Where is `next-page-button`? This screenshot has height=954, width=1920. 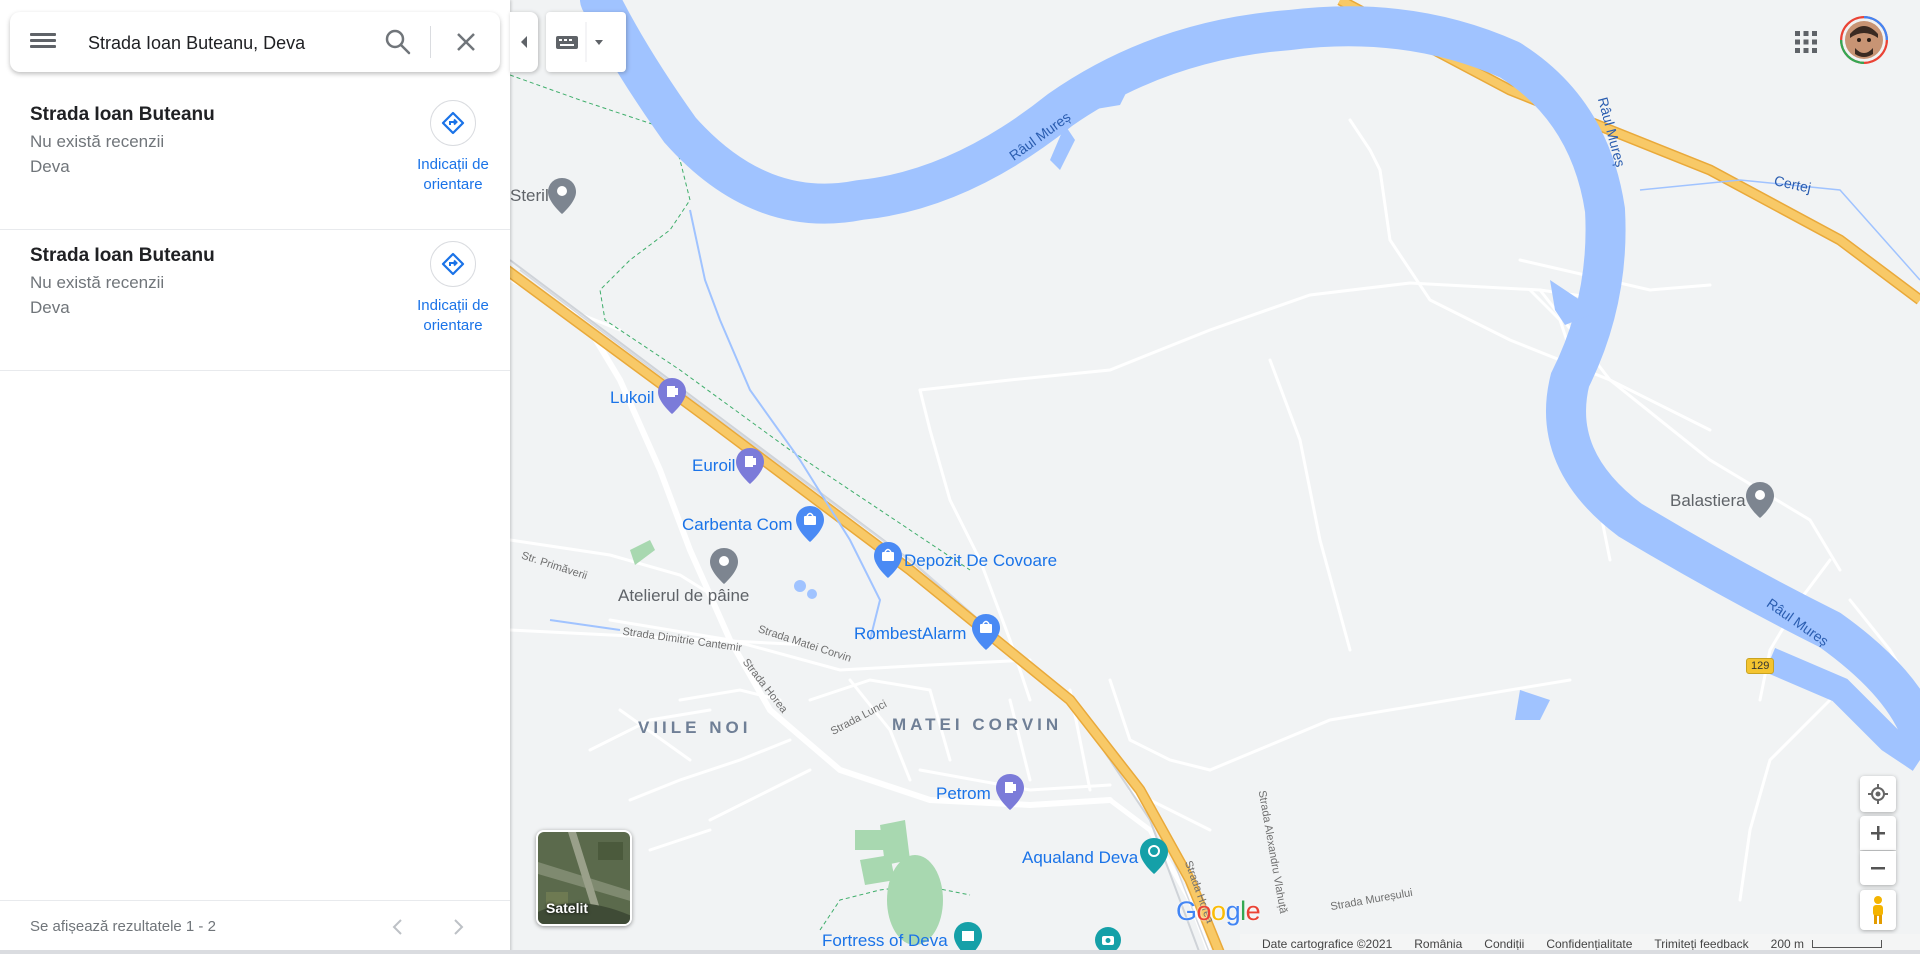
next-page-button is located at coordinates (458, 927).